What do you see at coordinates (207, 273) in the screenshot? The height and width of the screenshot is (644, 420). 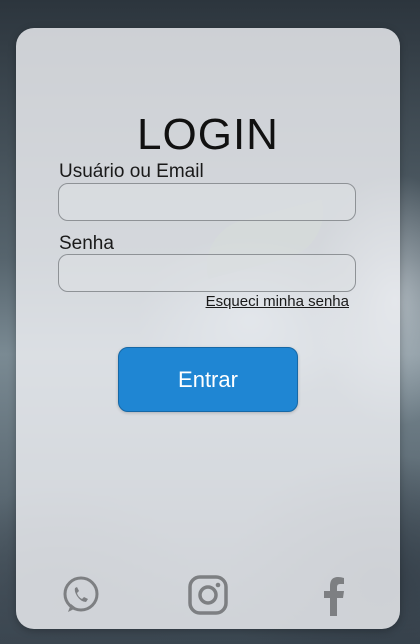 I see `password-input` at bounding box center [207, 273].